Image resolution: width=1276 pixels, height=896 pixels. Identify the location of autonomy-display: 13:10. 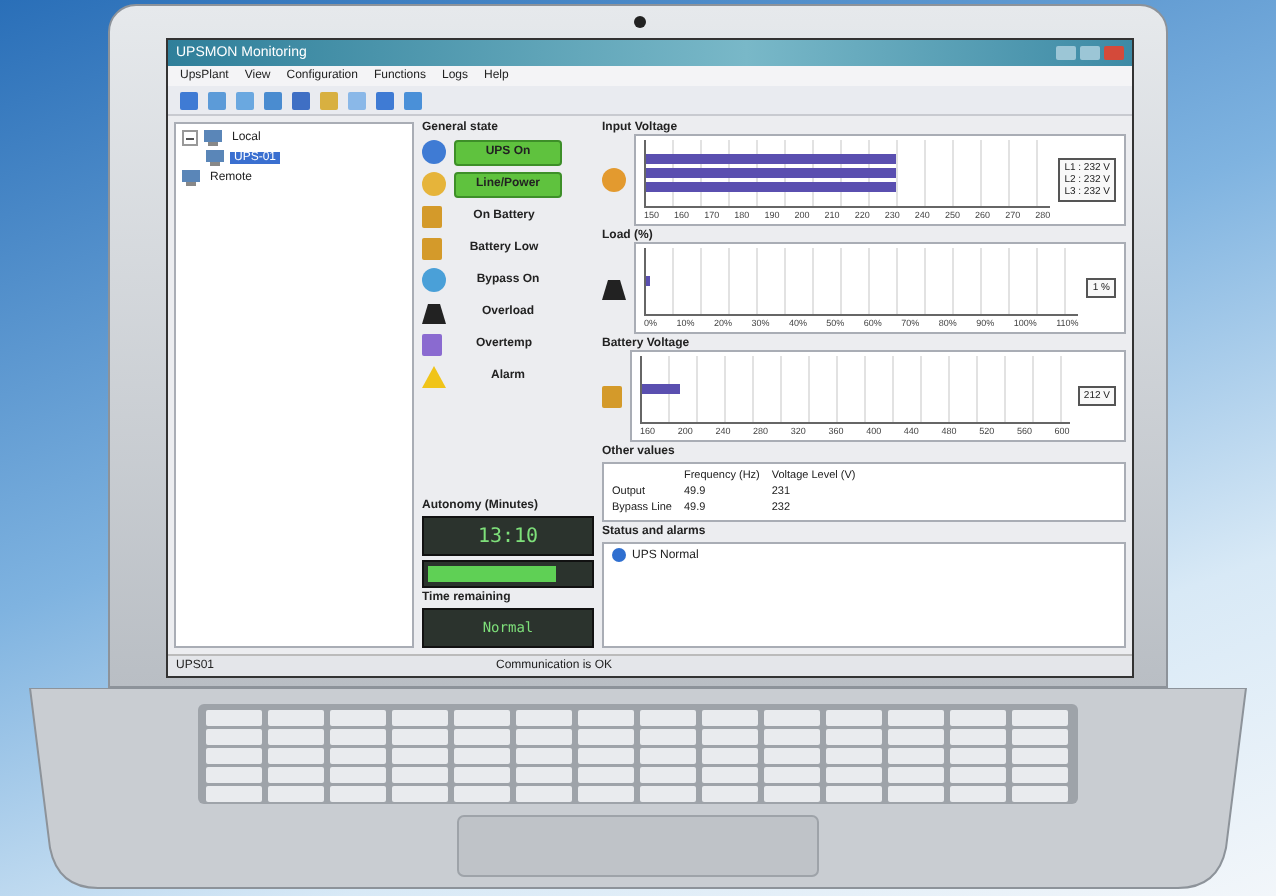
(508, 536).